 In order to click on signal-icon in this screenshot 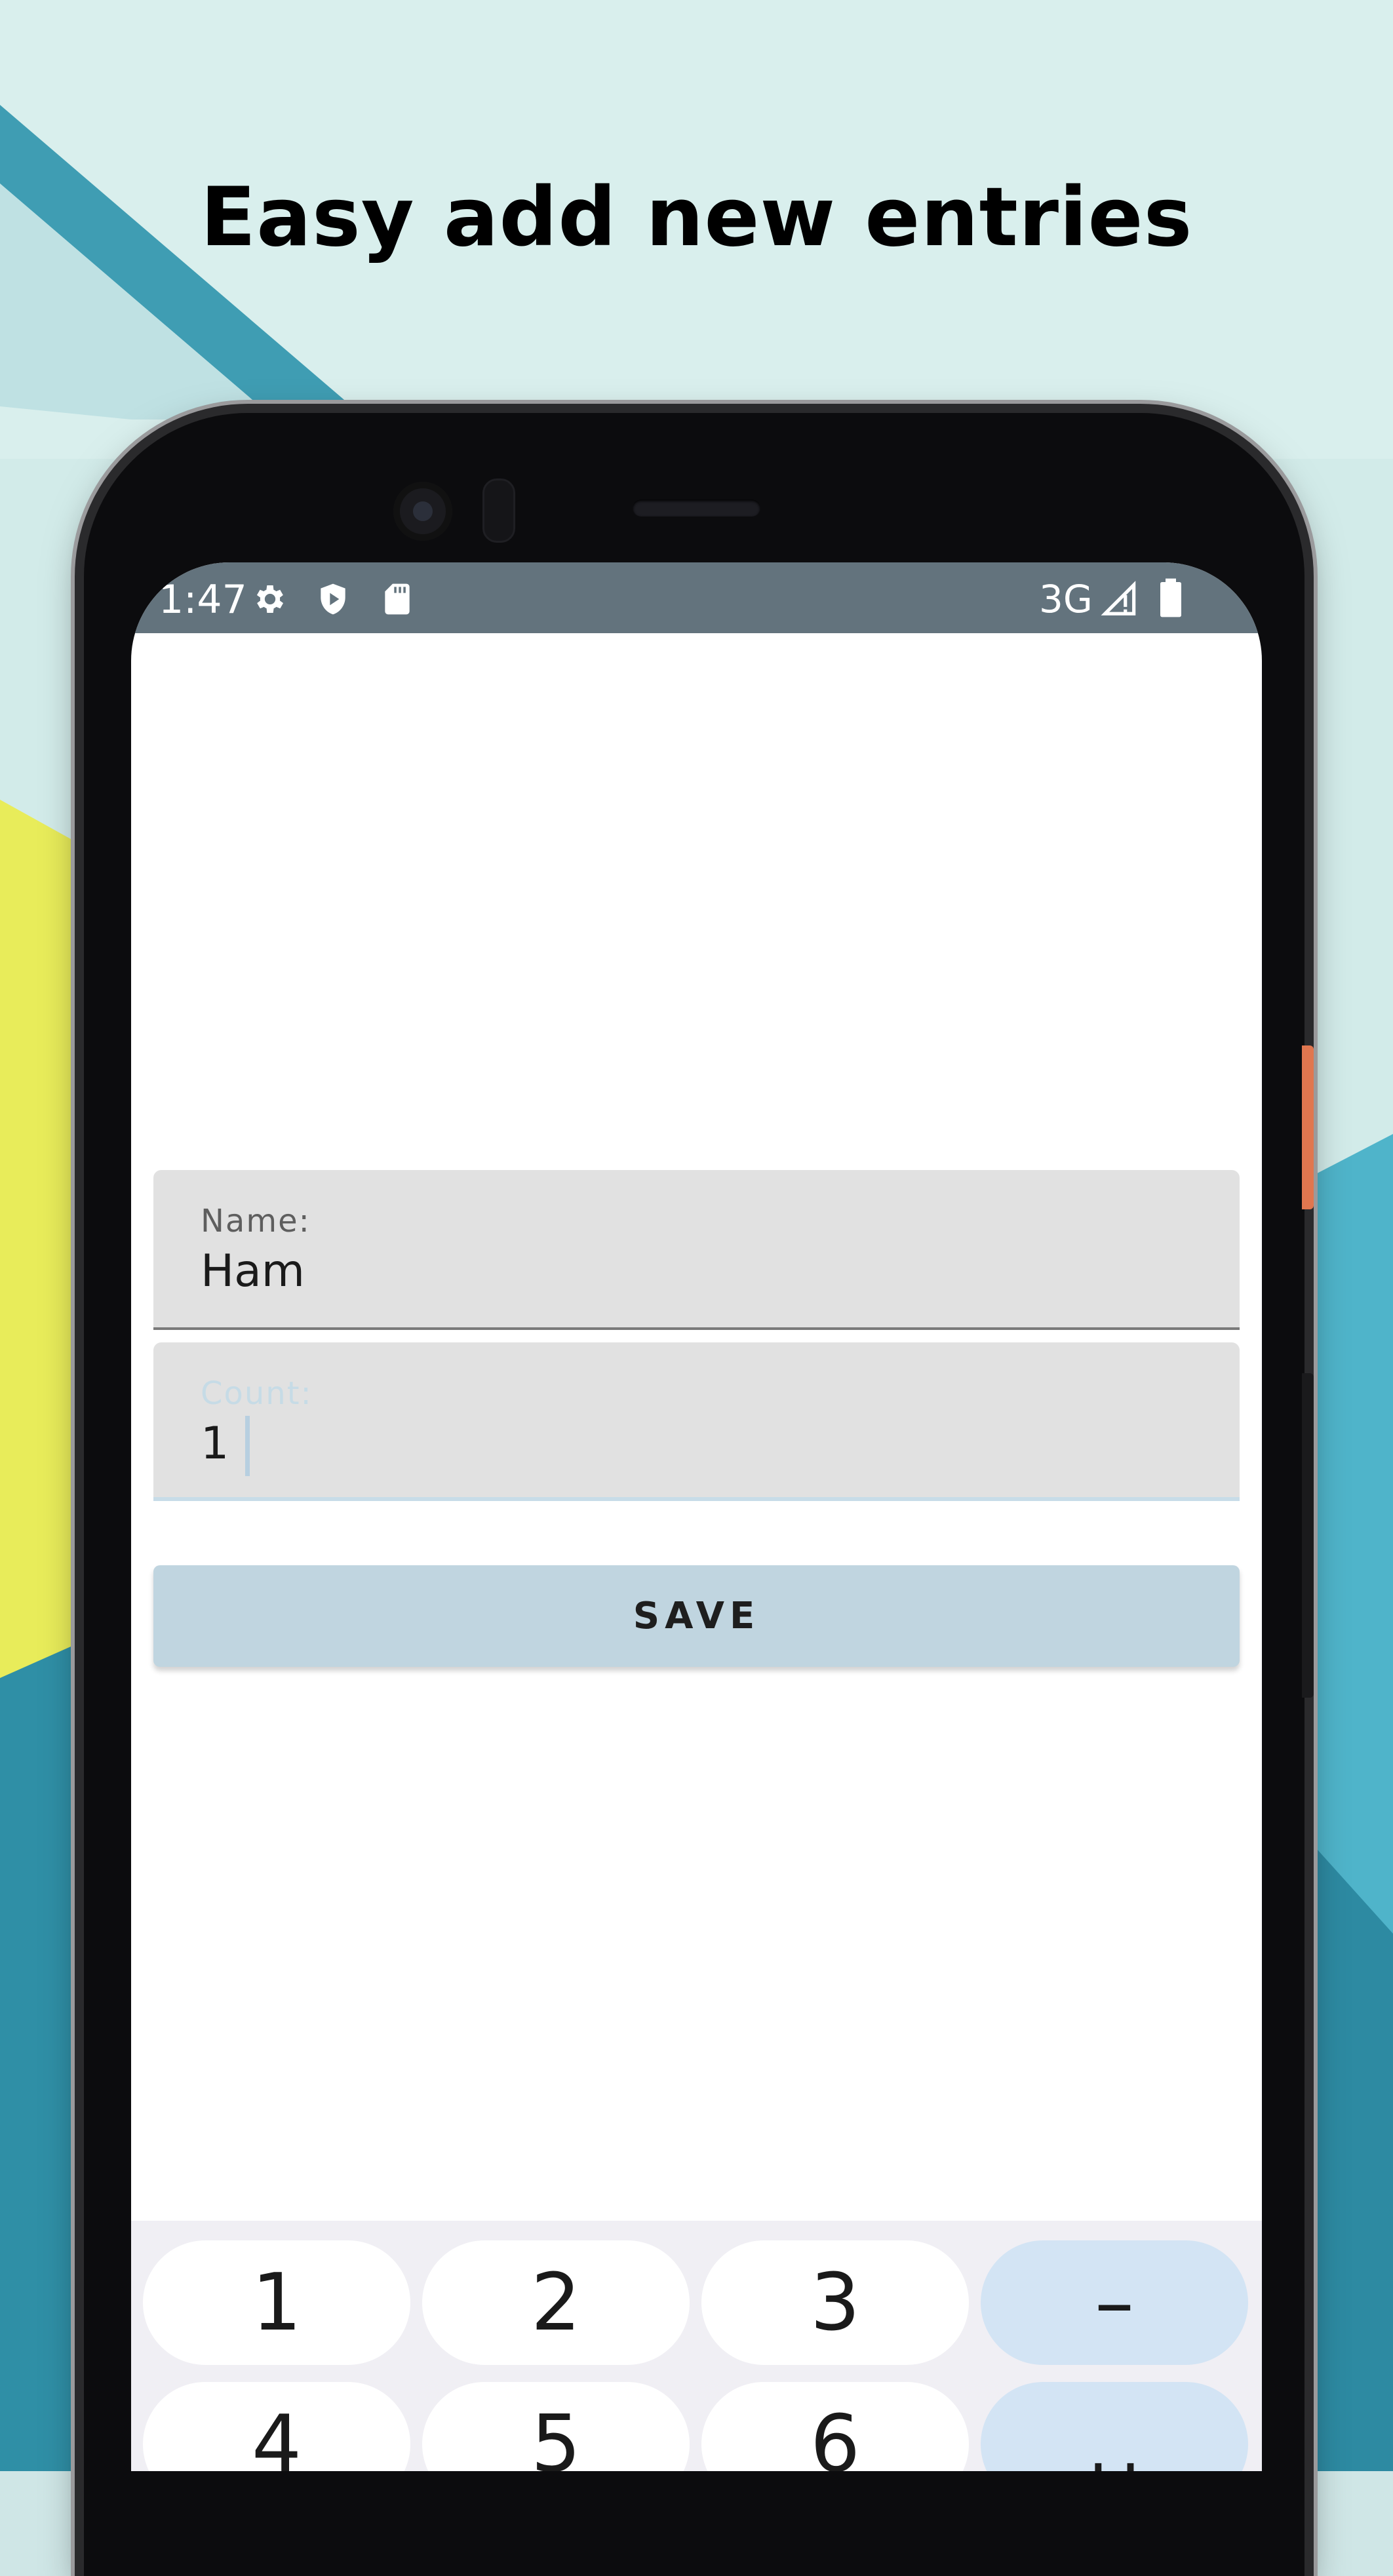, I will do `click(1118, 598)`.